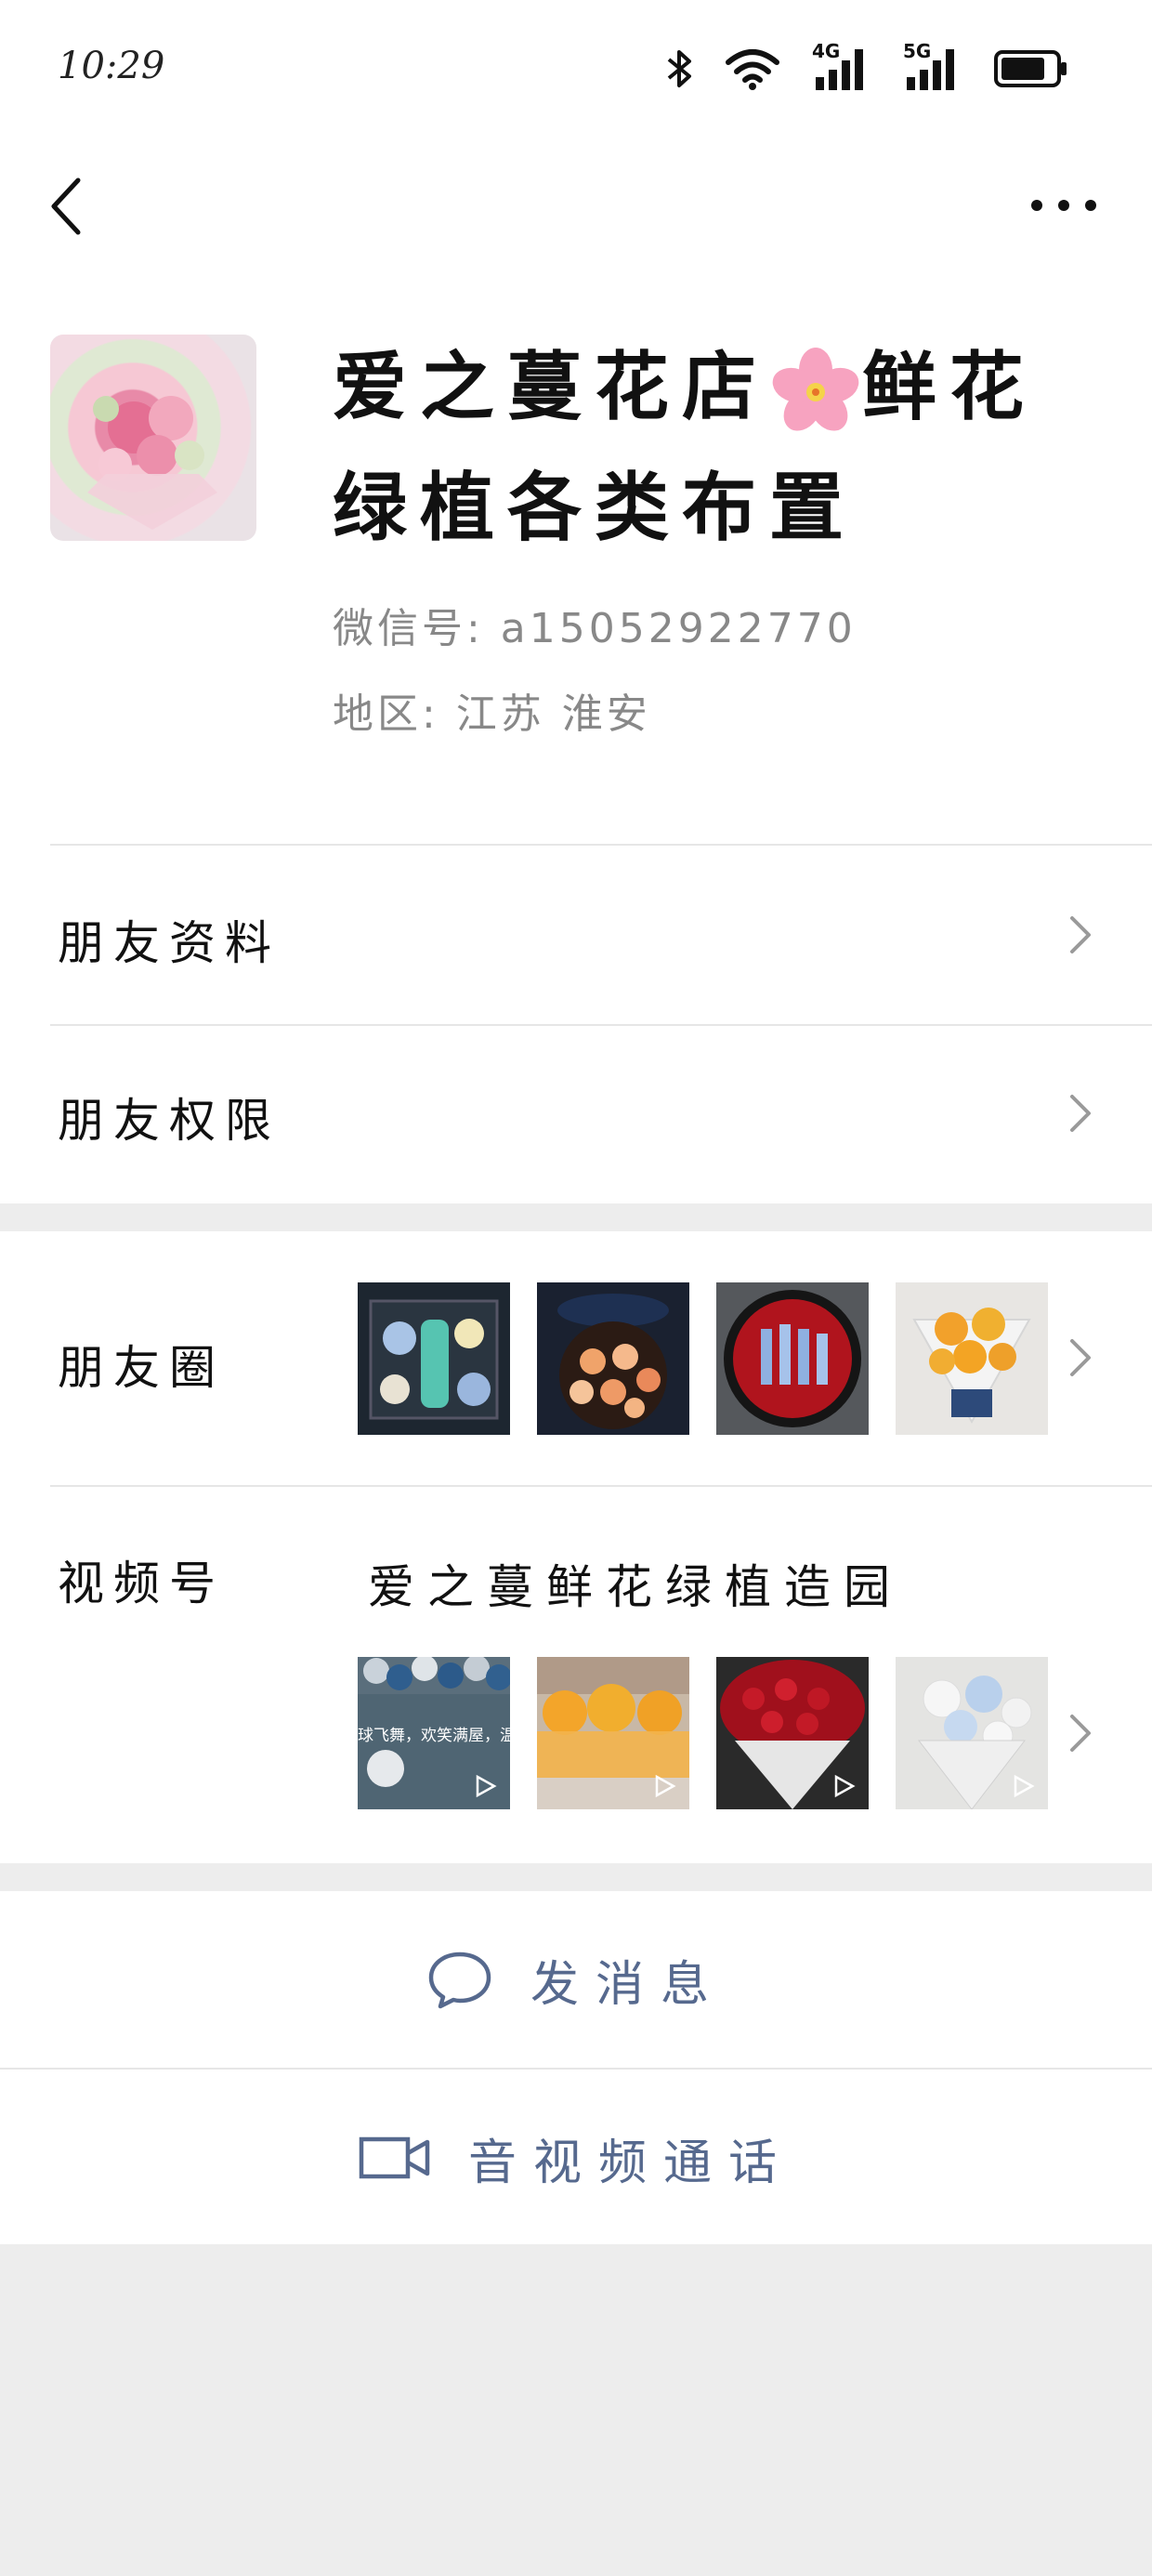  Describe the element at coordinates (679, 68) in the screenshot. I see `bluetooth-icon` at that location.